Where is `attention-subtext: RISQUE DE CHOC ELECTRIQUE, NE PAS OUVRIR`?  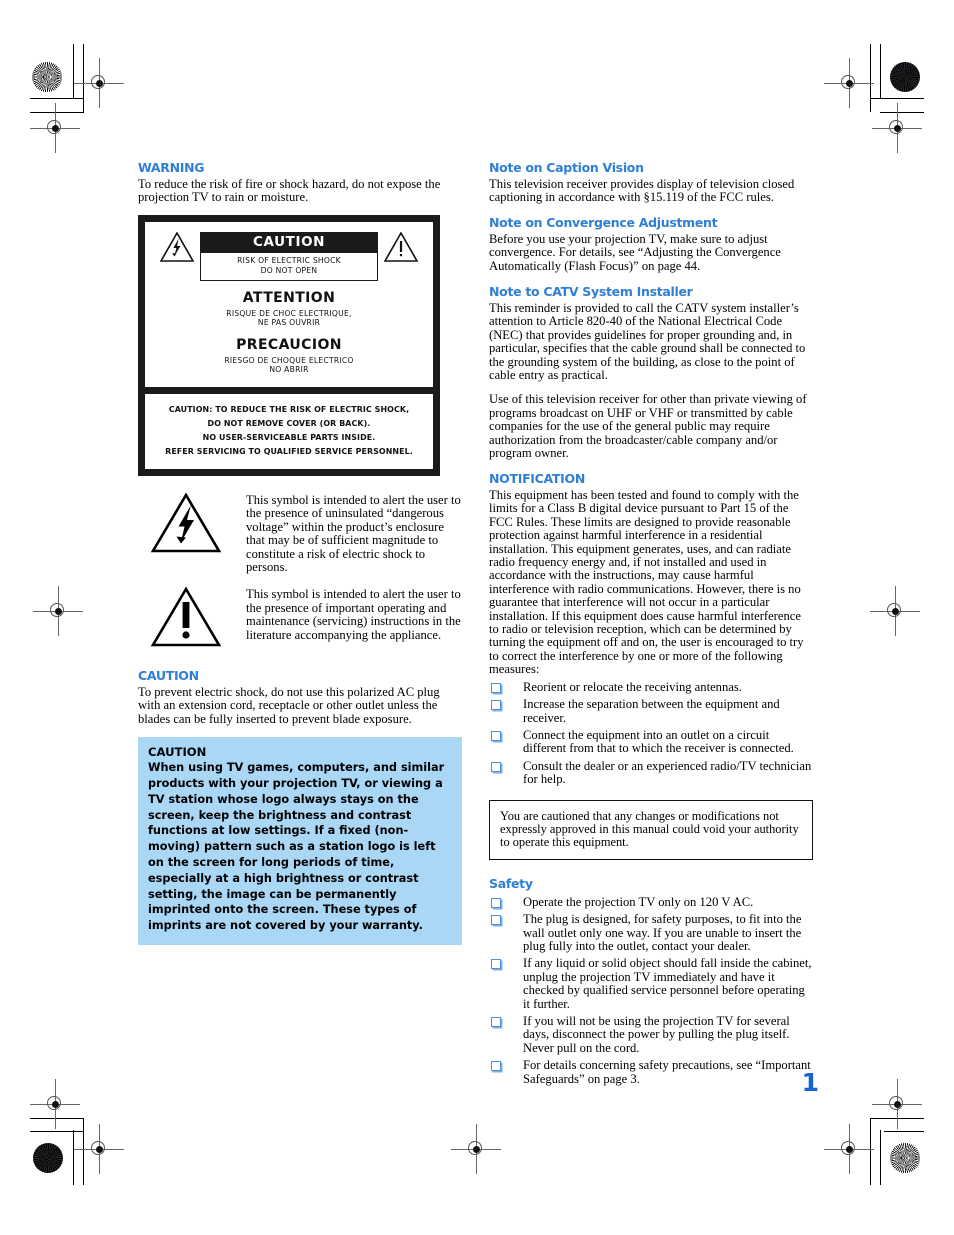 attention-subtext: RISQUE DE CHOC ELECTRIQUE, NE PAS OUVRIR is located at coordinates (289, 318).